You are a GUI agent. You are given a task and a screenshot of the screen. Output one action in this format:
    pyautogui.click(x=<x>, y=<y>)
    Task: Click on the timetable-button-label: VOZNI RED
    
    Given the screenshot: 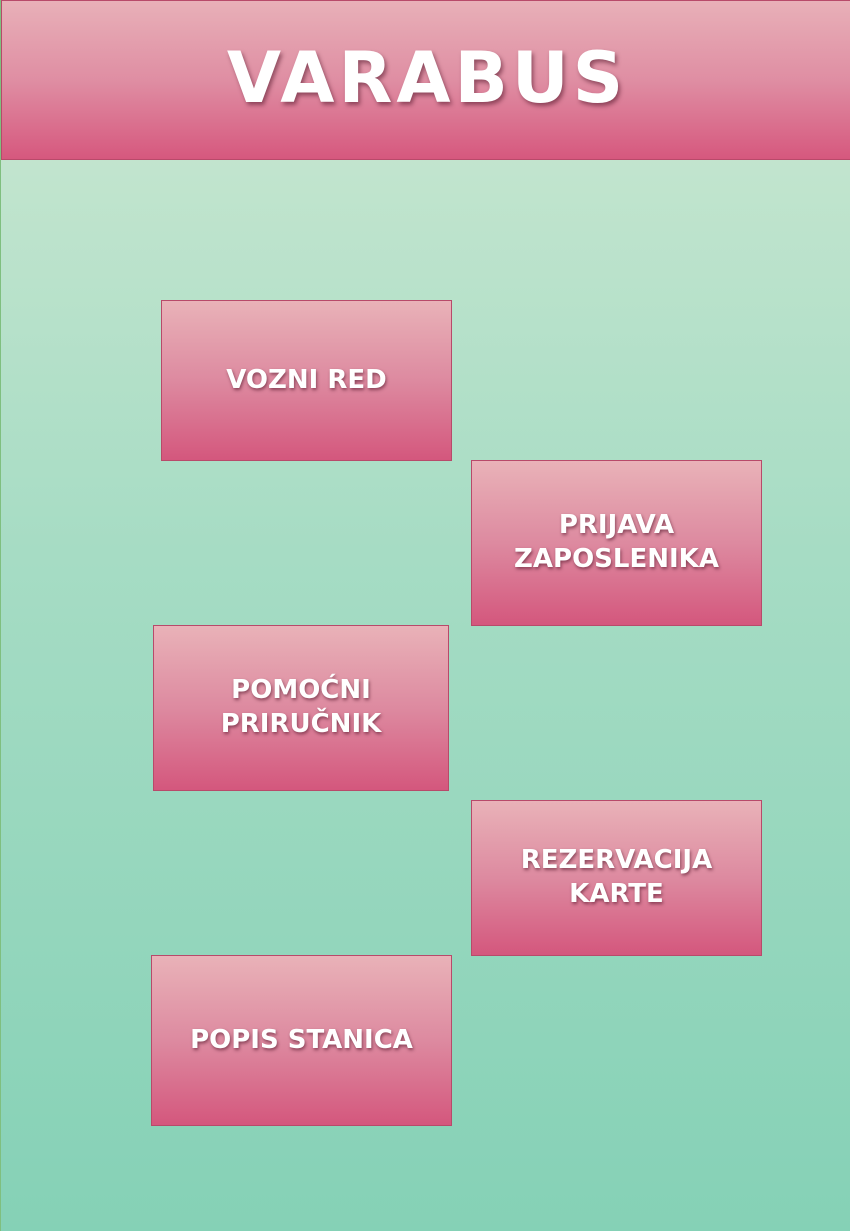 What is the action you would take?
    pyautogui.click(x=306, y=379)
    